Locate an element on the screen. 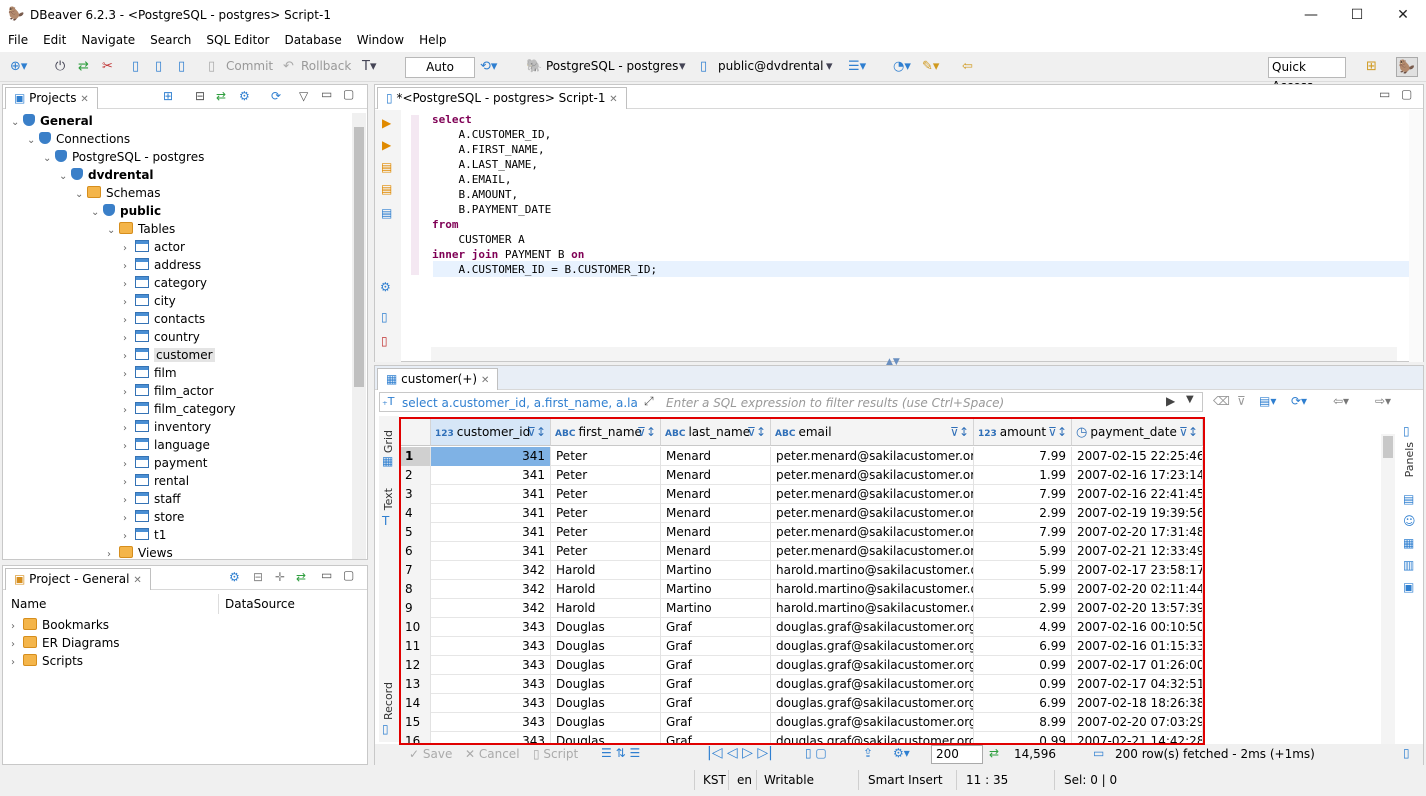 The height and width of the screenshot is (796, 1426). sql-editor-icon: ▯ is located at coordinates (135, 67).